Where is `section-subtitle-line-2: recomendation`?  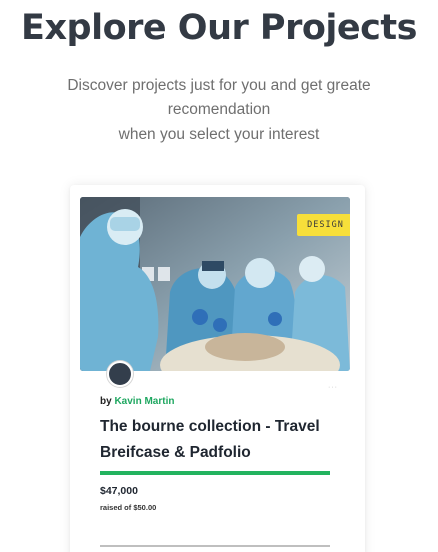 section-subtitle-line-2: recomendation is located at coordinates (219, 109).